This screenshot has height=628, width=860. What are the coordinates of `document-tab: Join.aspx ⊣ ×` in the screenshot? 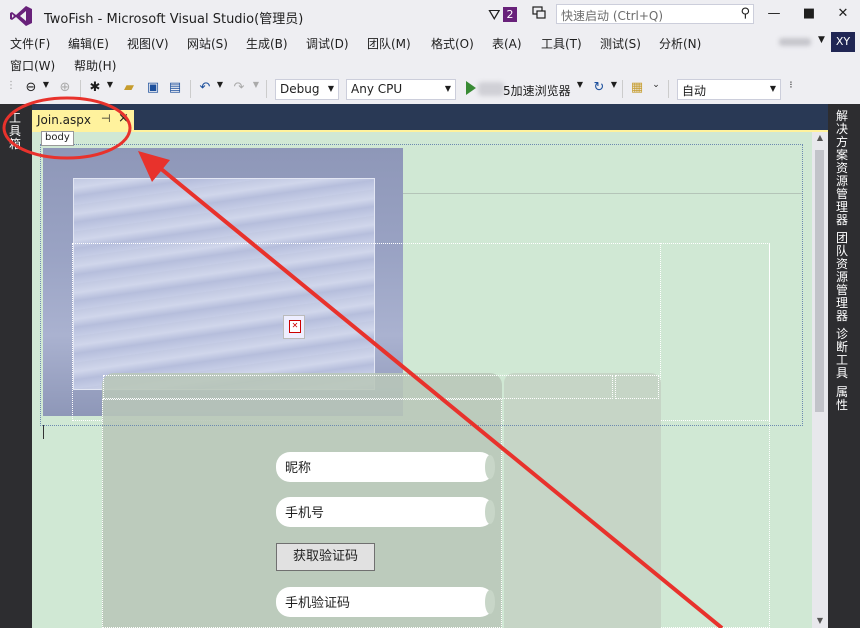 It's located at (83, 120).